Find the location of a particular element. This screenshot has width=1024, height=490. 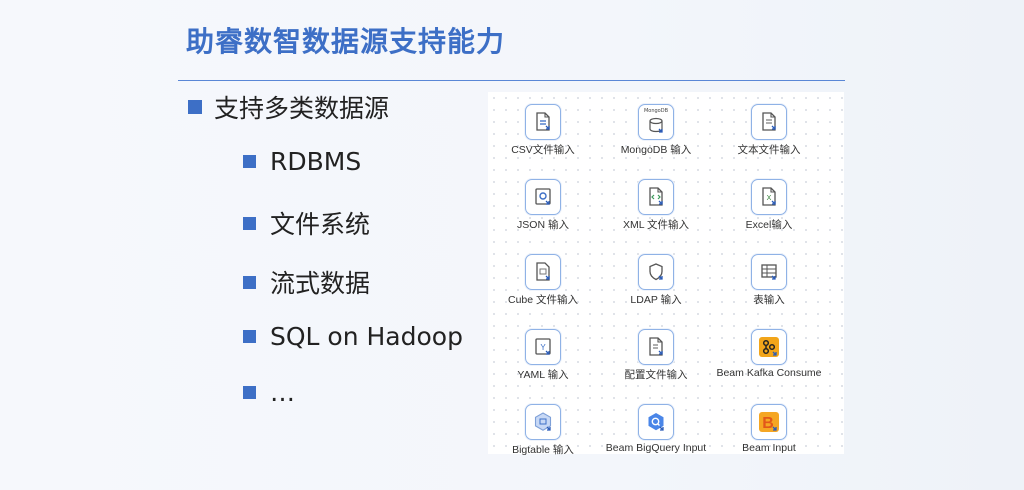

step-label: Beam BigQuery Input is located at coordinates (656, 448).